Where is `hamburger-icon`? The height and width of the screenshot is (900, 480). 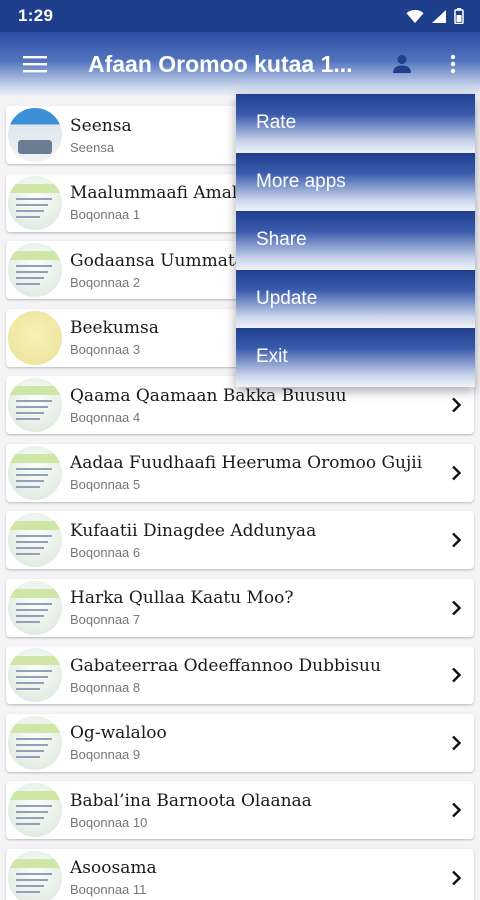 hamburger-icon is located at coordinates (35, 64).